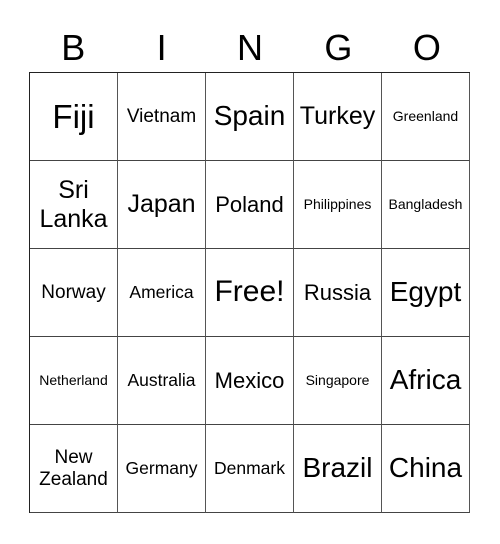 The width and height of the screenshot is (500, 544). I want to click on header-letter-g: G, so click(338, 47).